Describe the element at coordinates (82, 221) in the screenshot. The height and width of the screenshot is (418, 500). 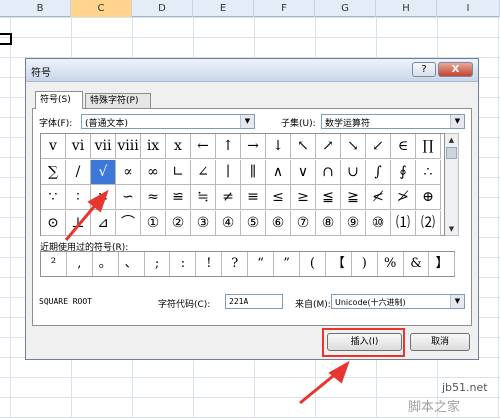
I see `arrow-to-symbol` at that location.